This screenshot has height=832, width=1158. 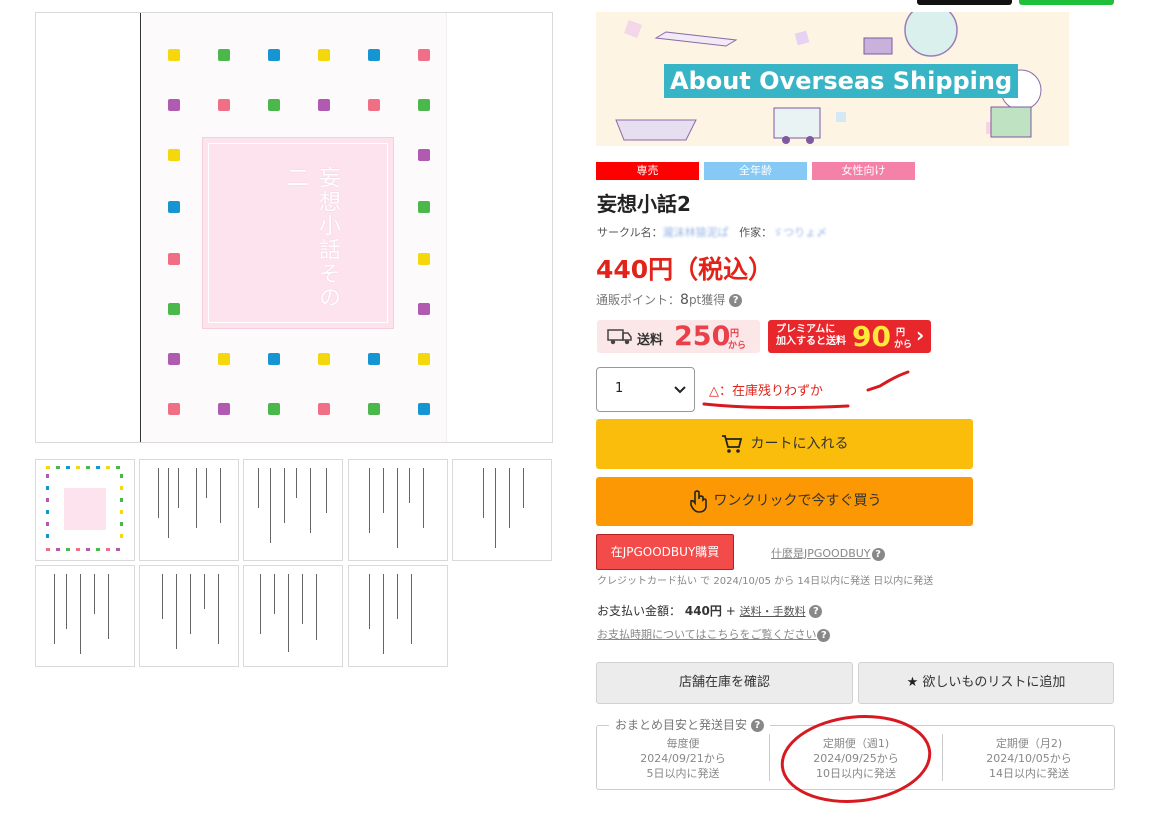 I want to click on chevron-right-icon: ›, so click(x=920, y=335).